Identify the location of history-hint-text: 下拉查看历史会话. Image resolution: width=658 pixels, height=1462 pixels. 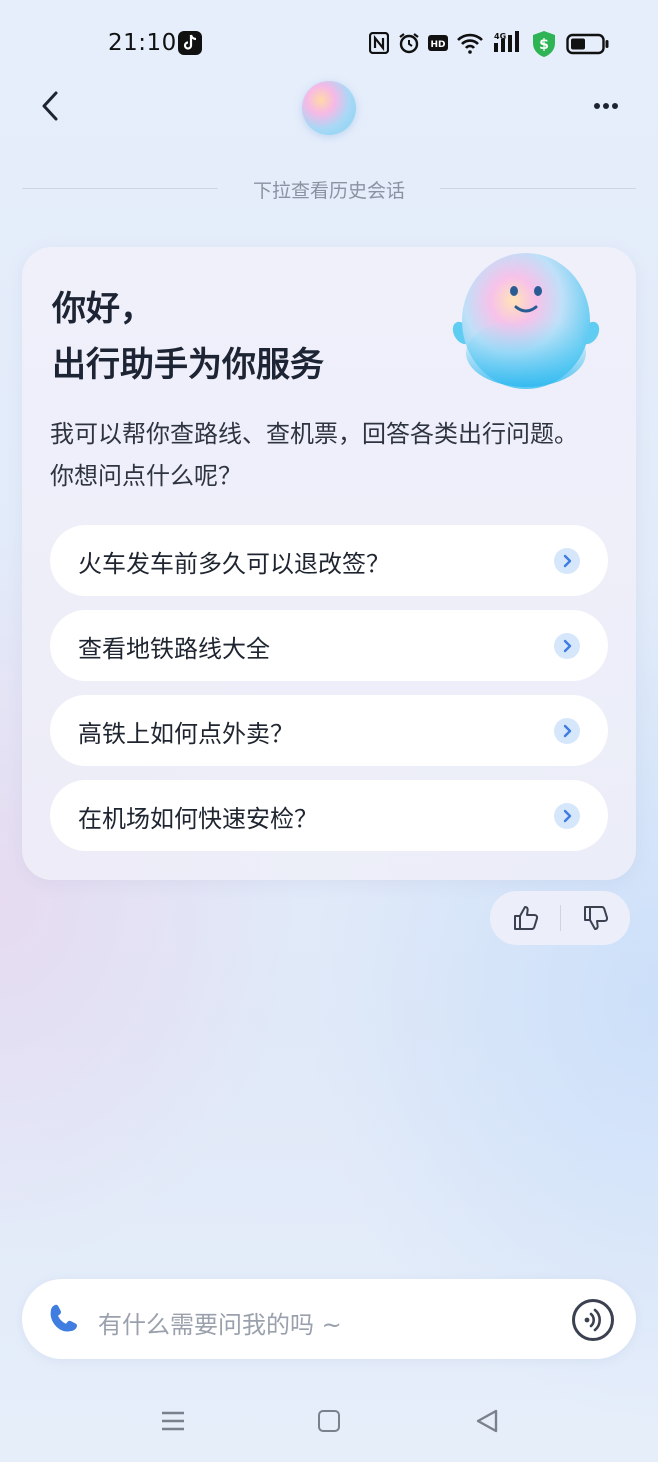
(328, 191).